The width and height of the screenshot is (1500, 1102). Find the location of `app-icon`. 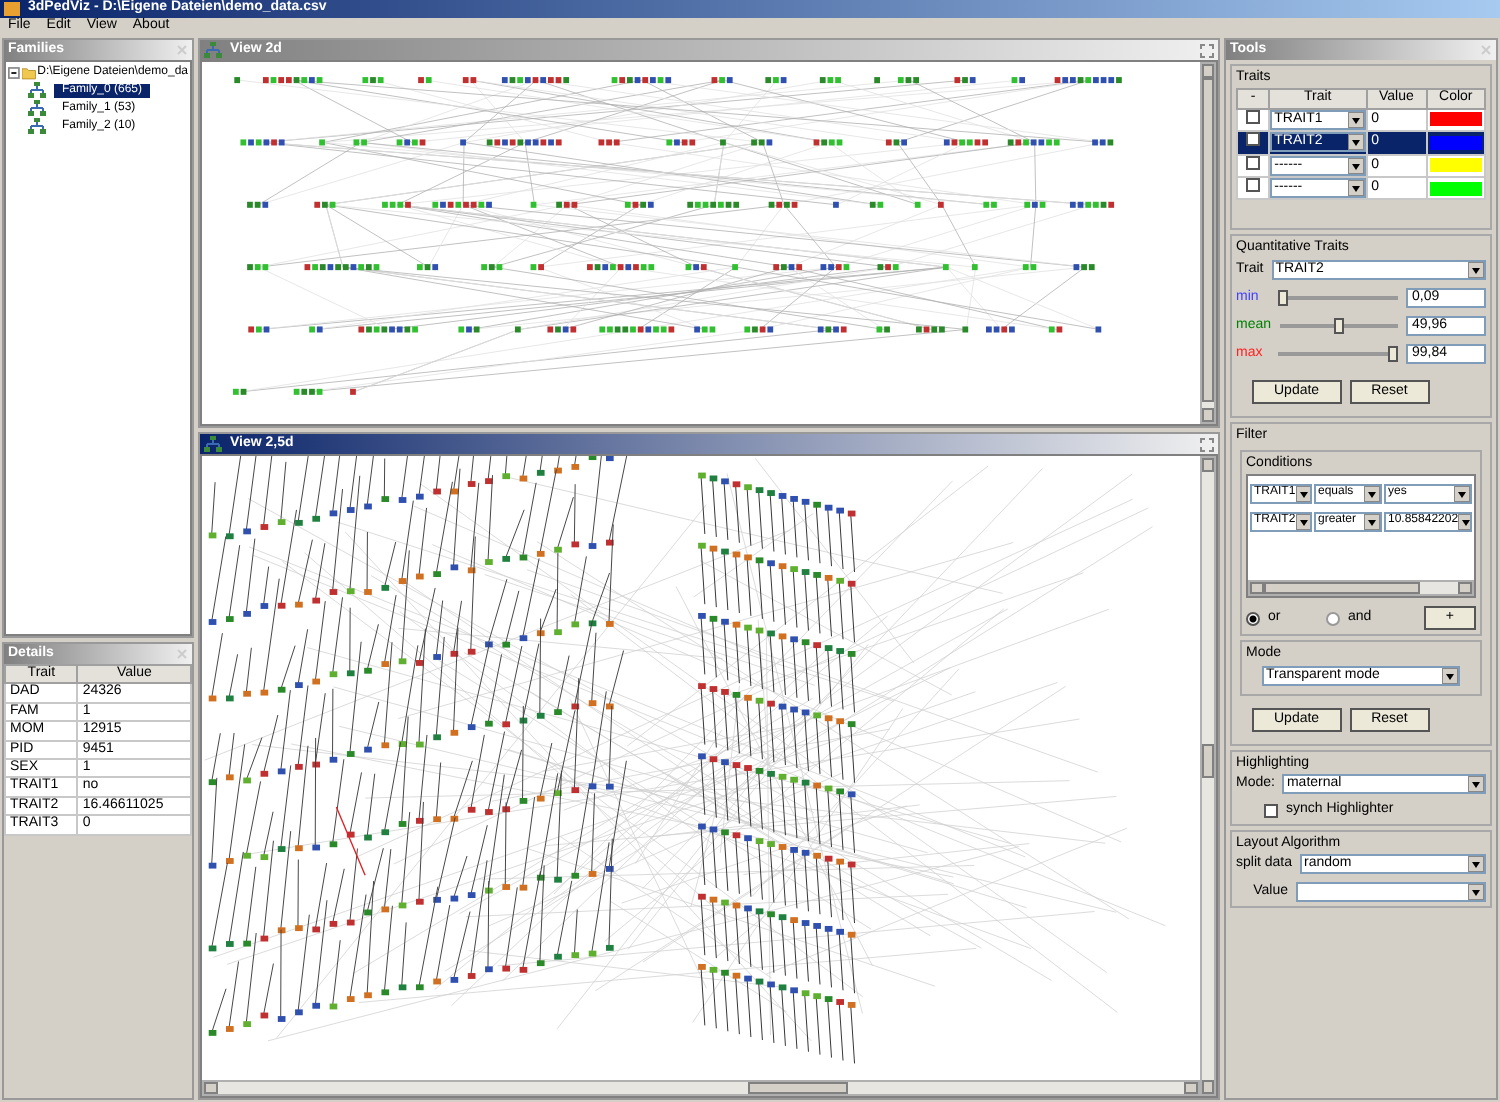

app-icon is located at coordinates (12, 9).